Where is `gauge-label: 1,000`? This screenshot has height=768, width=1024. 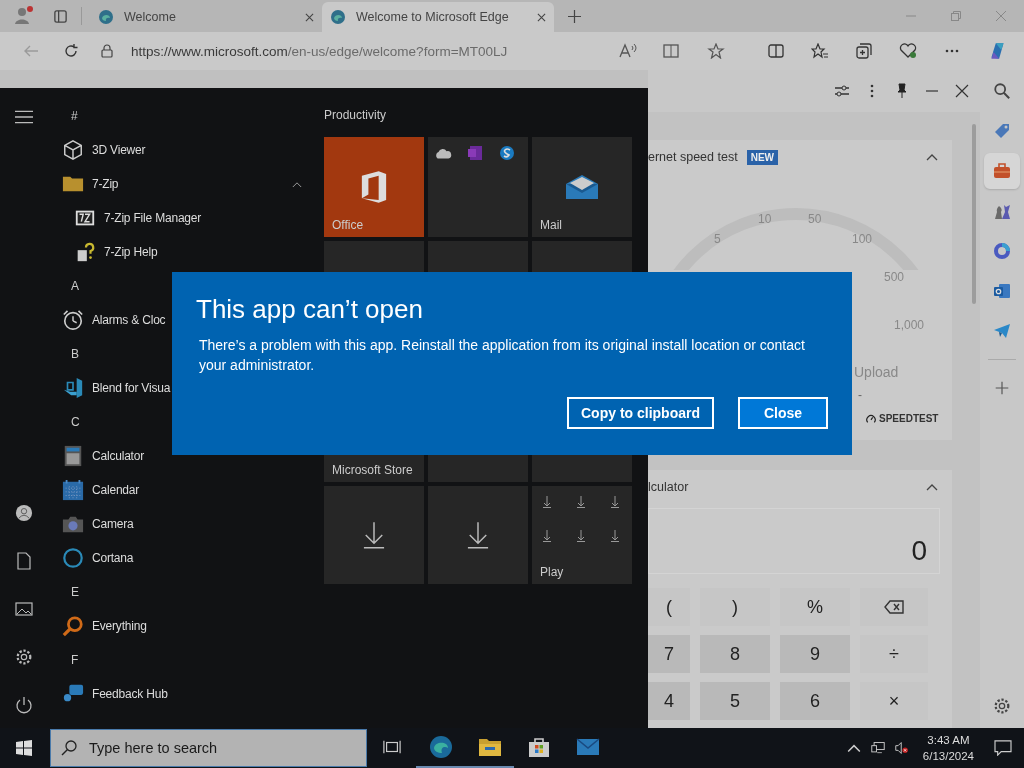
gauge-label: 1,000 is located at coordinates (909, 325).